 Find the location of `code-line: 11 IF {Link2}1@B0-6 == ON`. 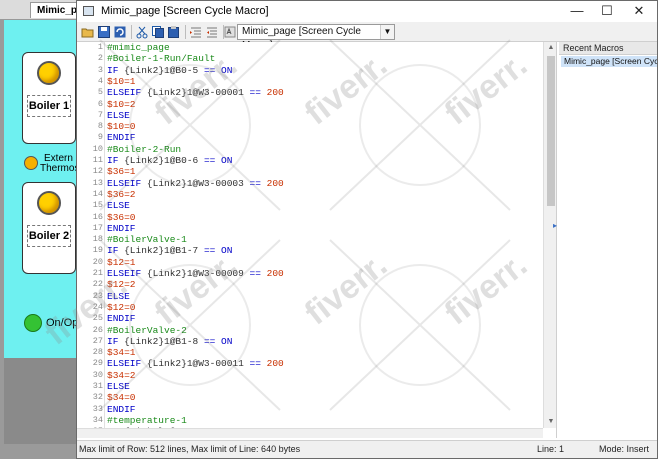

code-line: 11 IF {Link2}1@B0-6 == ON is located at coordinates (310, 160).